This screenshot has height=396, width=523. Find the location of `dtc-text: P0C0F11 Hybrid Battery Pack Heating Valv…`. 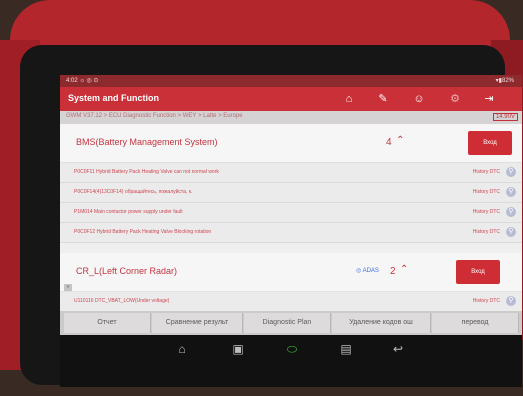

dtc-text: P0C0F11 Hybrid Battery Pack Heating Valv… is located at coordinates (146, 172).